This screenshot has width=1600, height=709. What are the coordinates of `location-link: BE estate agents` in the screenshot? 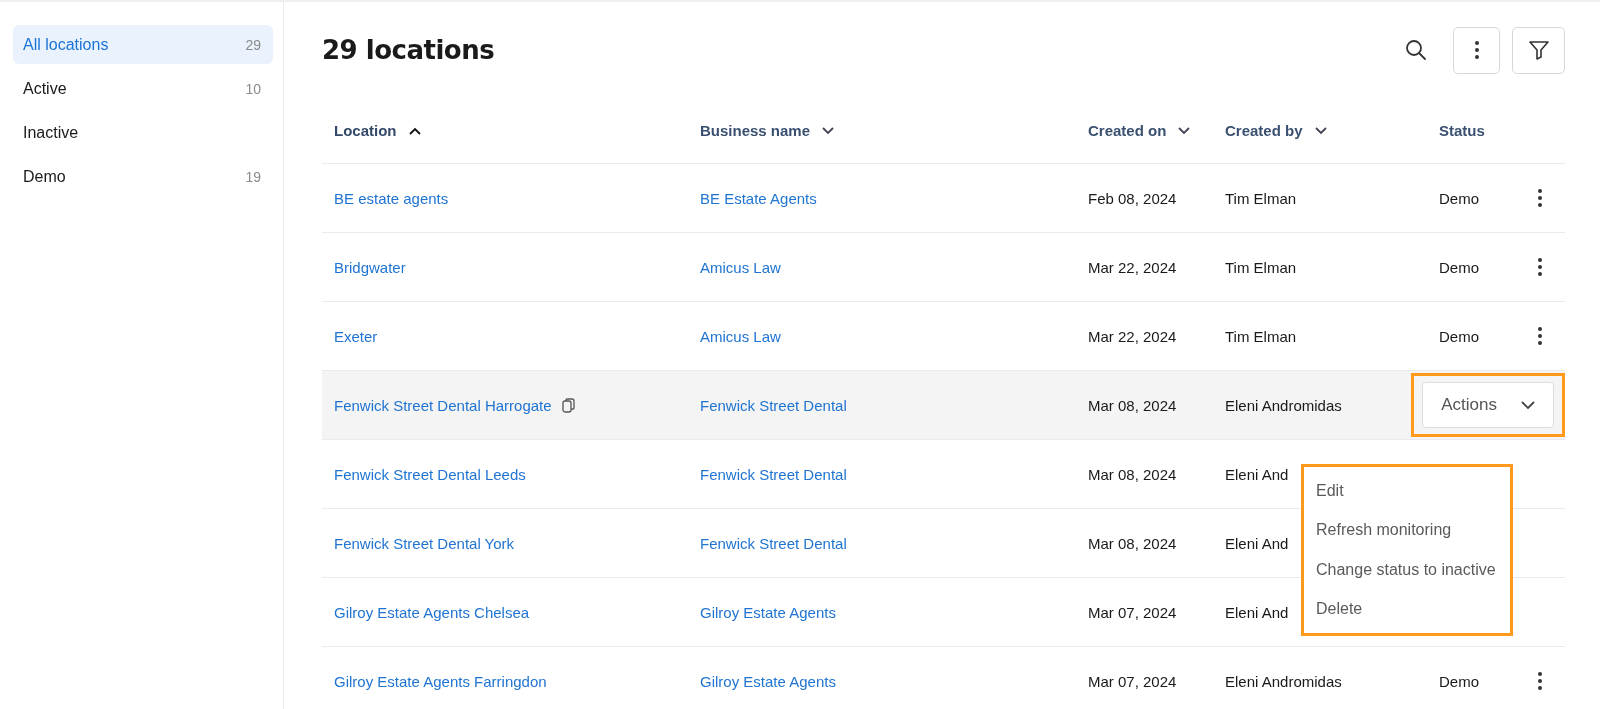 It's located at (391, 198).